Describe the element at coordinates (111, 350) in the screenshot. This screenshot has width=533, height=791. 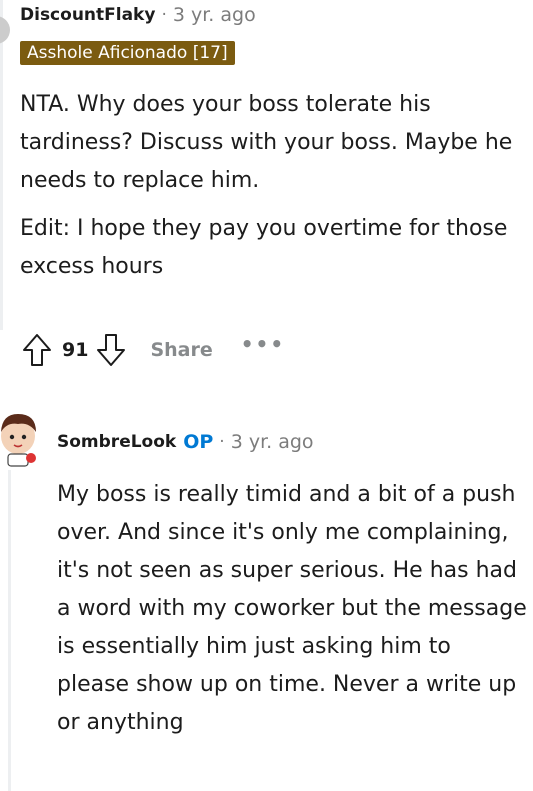
I see `downvote-icon` at that location.